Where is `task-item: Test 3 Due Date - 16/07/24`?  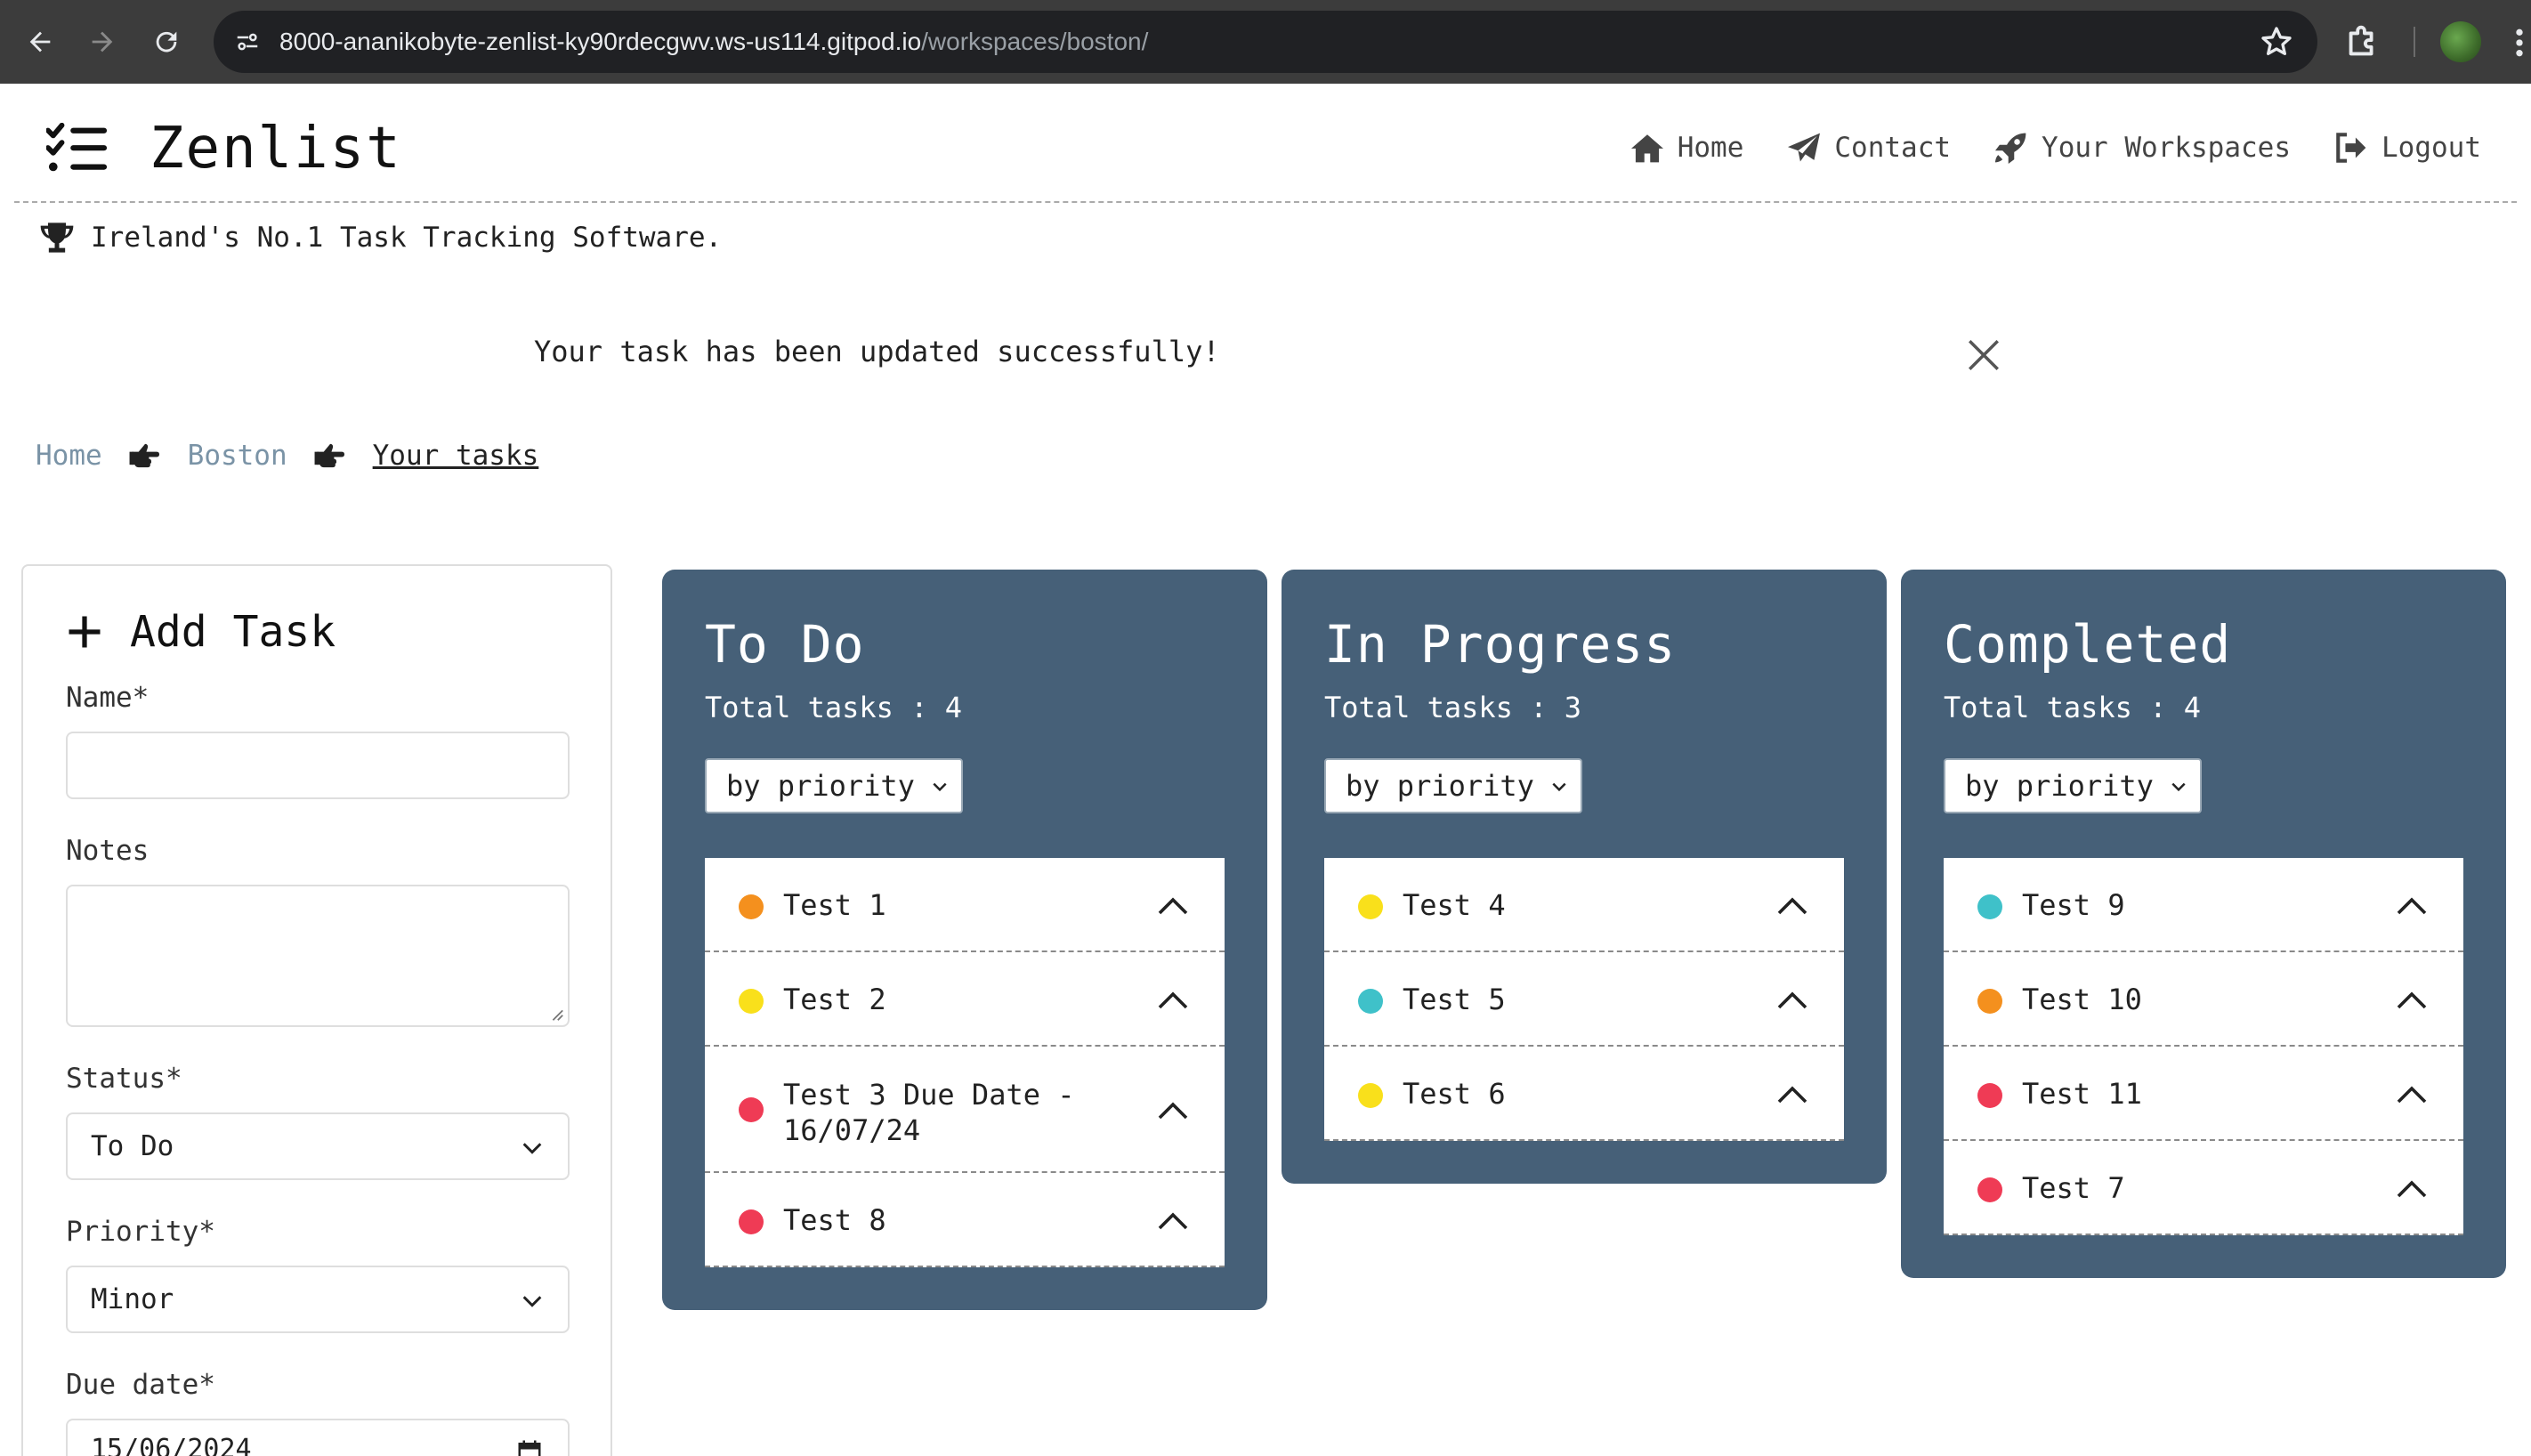 task-item: Test 3 Due Date - 16/07/24 is located at coordinates (965, 1110).